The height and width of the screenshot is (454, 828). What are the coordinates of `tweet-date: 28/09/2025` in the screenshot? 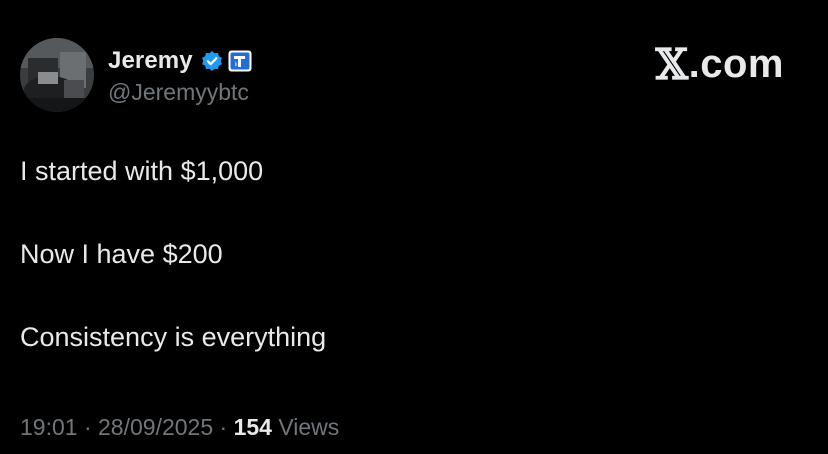 It's located at (155, 427).